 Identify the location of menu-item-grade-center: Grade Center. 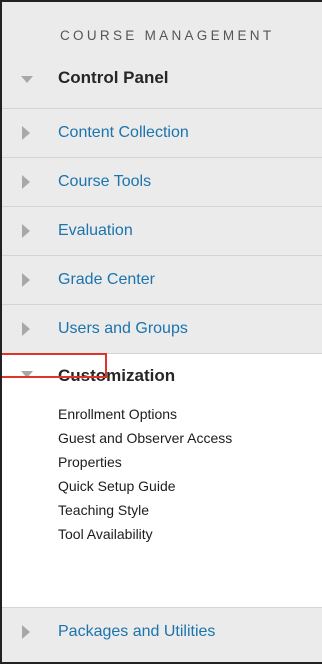
(162, 279).